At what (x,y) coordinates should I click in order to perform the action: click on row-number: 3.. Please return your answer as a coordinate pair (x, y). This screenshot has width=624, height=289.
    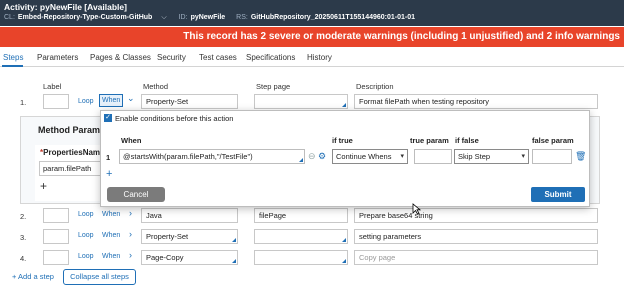
    Looking at the image, I should click on (23, 237).